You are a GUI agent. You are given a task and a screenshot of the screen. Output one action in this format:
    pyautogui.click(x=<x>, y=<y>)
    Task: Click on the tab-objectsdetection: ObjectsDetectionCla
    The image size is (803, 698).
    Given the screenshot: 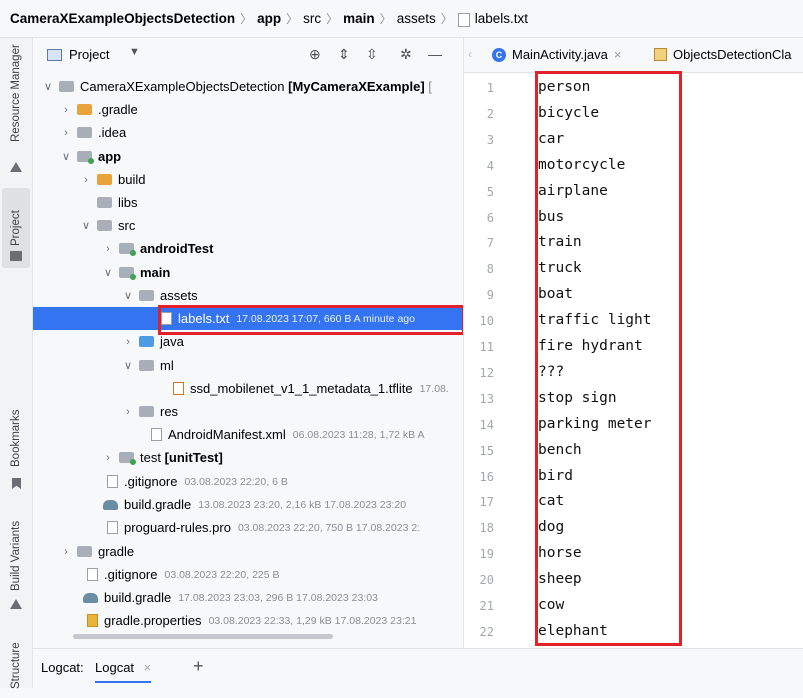 What is the action you would take?
    pyautogui.click(x=723, y=54)
    